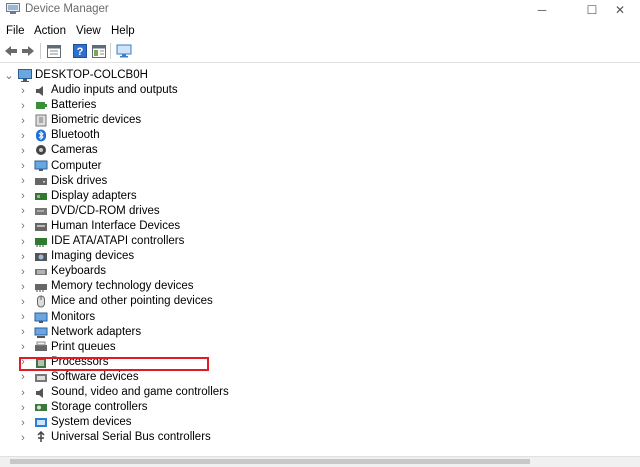 The height and width of the screenshot is (467, 640). I want to click on close-button: ✕, so click(620, 10).